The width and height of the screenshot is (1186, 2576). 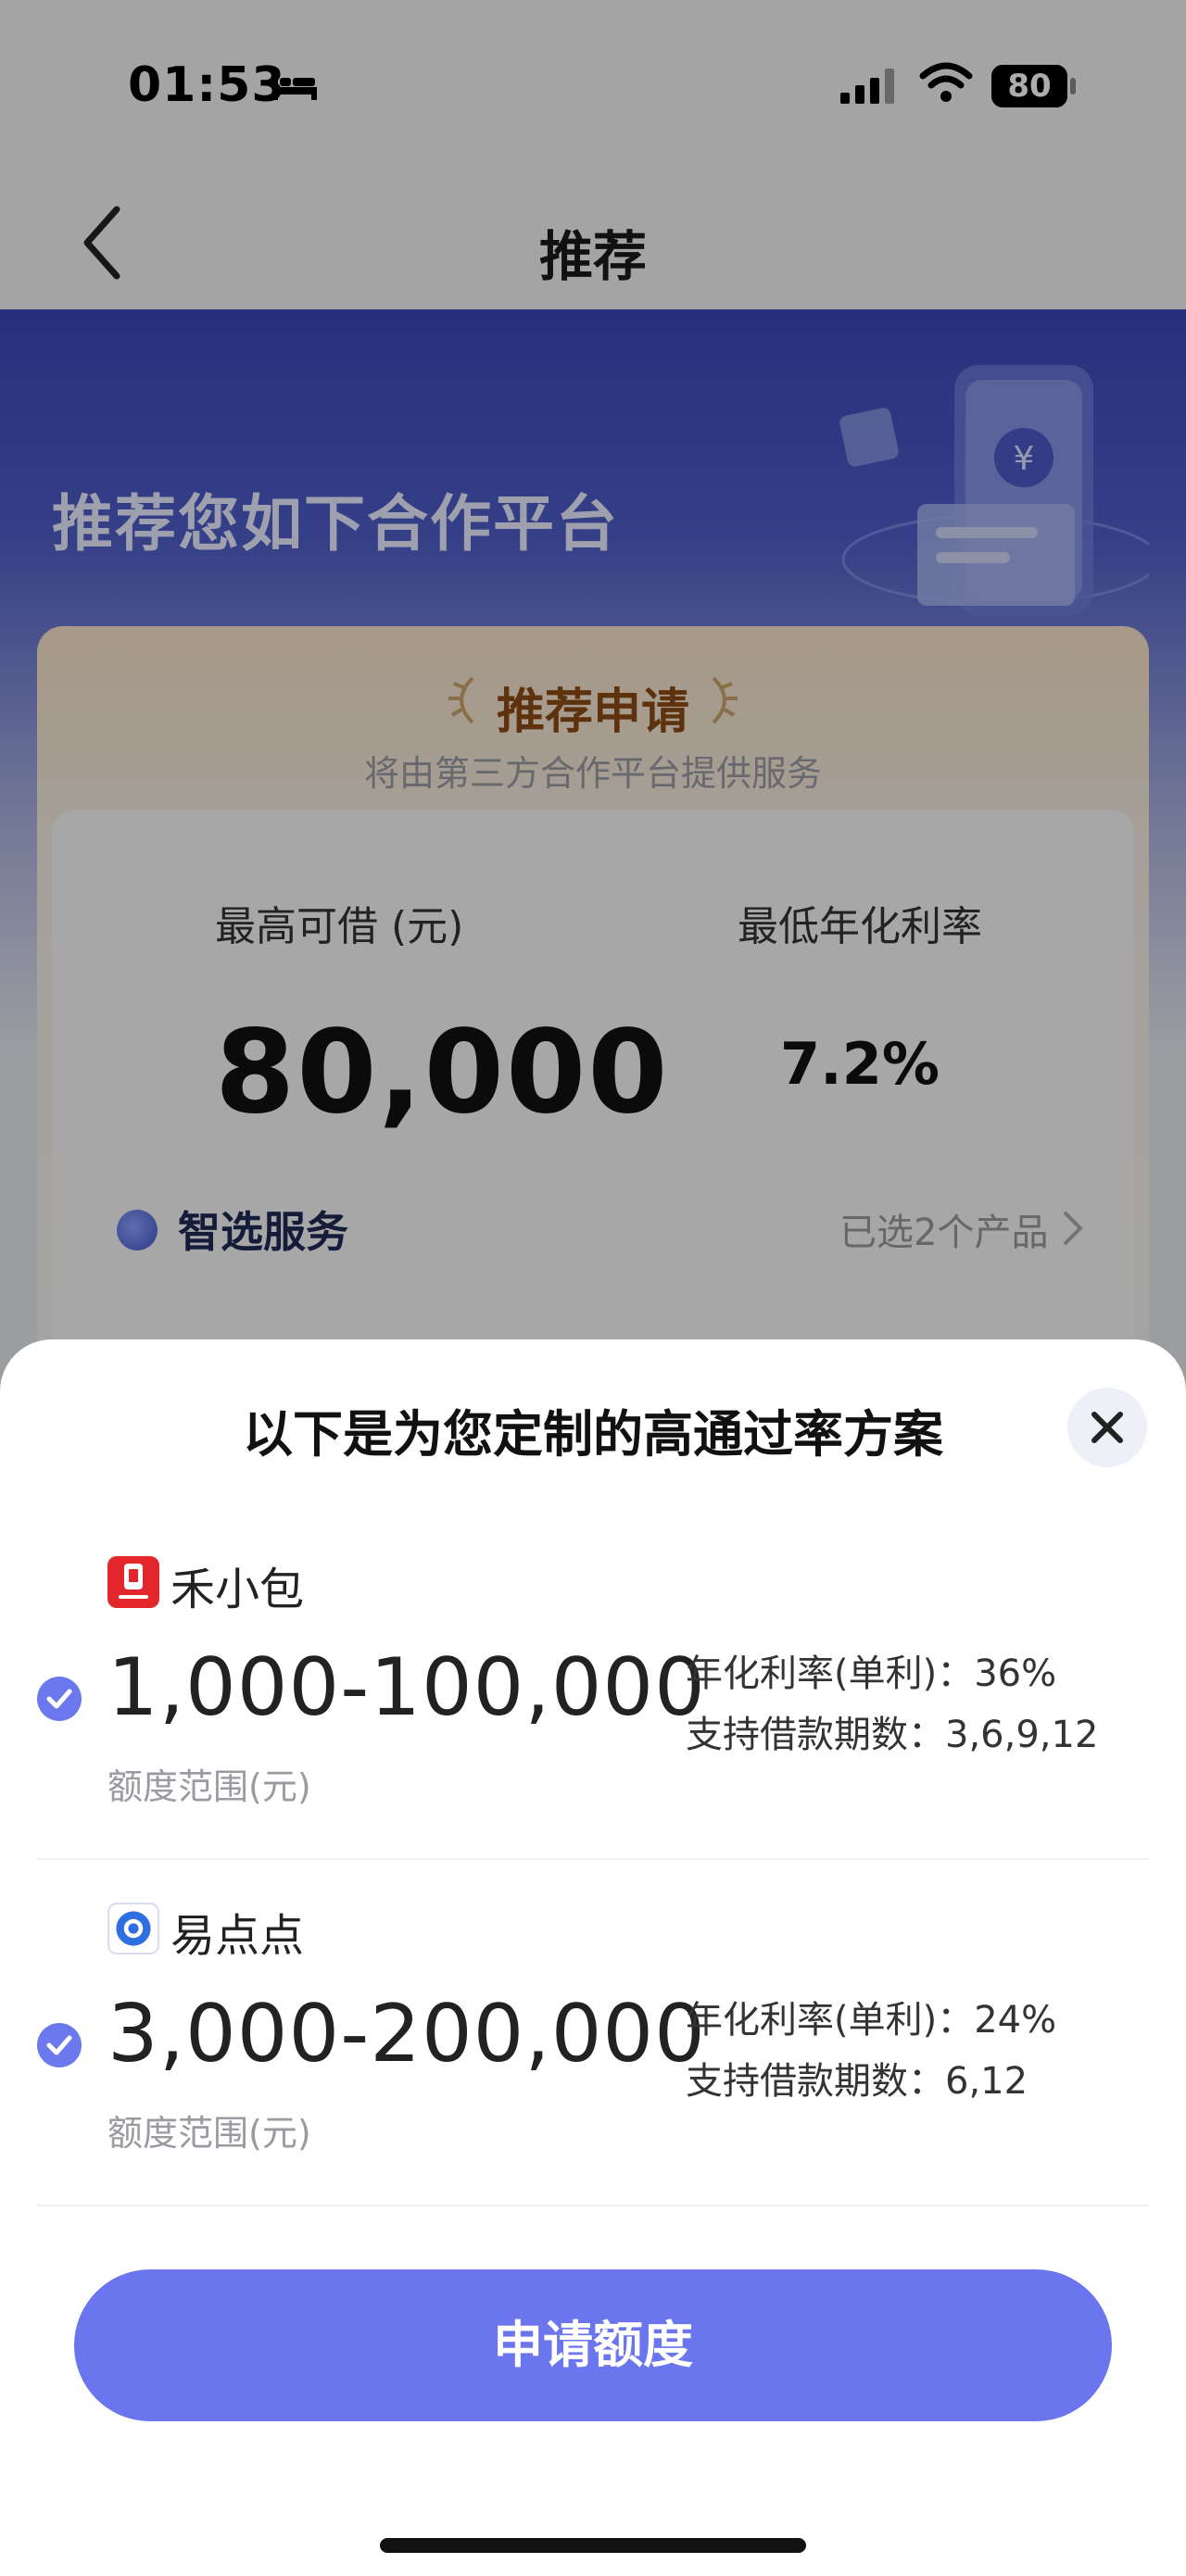 What do you see at coordinates (133, 1582) in the screenshot?
I see `hexiaobao-logo-icon` at bounding box center [133, 1582].